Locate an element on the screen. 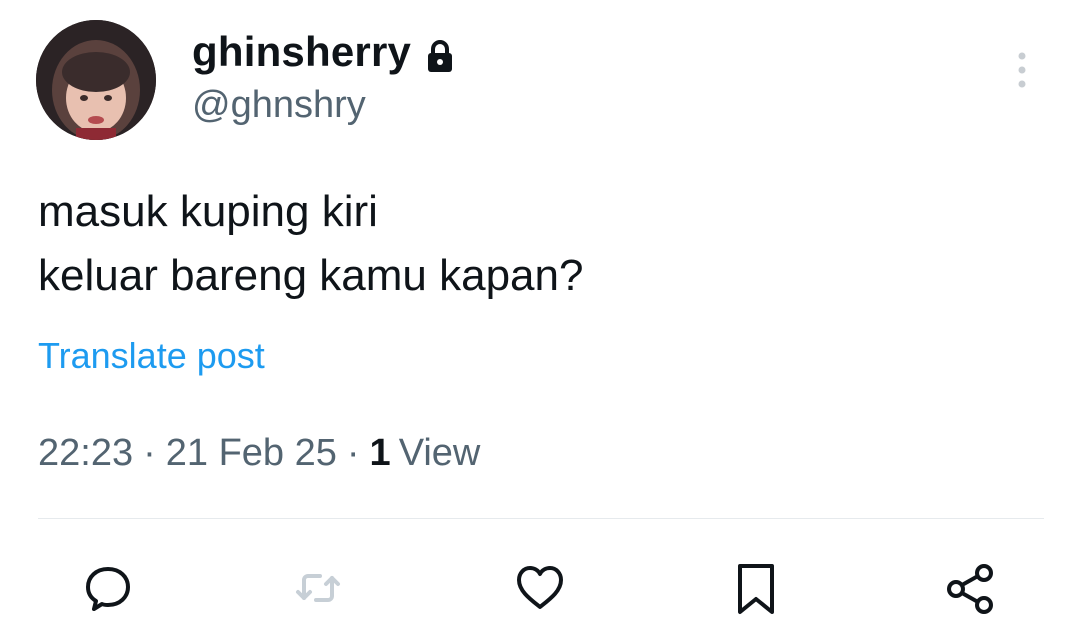 Image resolution: width=1080 pixels, height=636 pixels. repost-icon is located at coordinates (318, 588).